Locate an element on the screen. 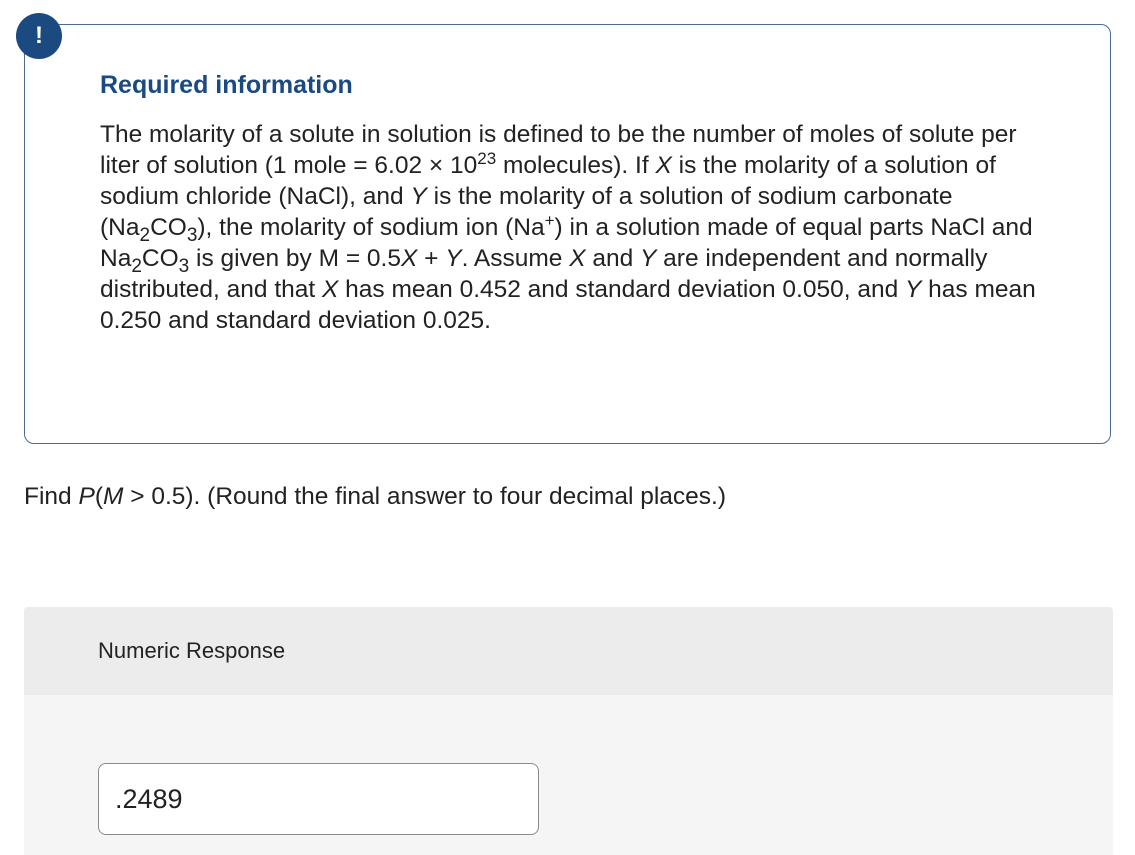 The height and width of the screenshot is (855, 1135). text-segment: molecules). If is located at coordinates (576, 165).